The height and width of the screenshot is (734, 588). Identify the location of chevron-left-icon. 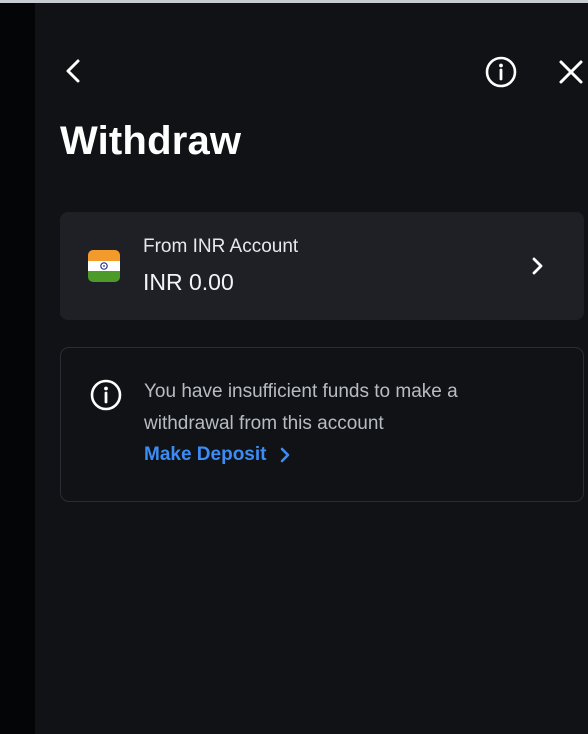
(73, 71).